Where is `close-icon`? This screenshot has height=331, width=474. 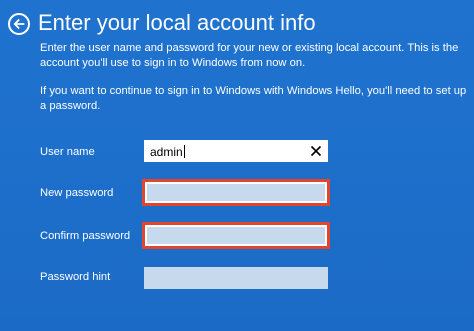
close-icon is located at coordinates (316, 151).